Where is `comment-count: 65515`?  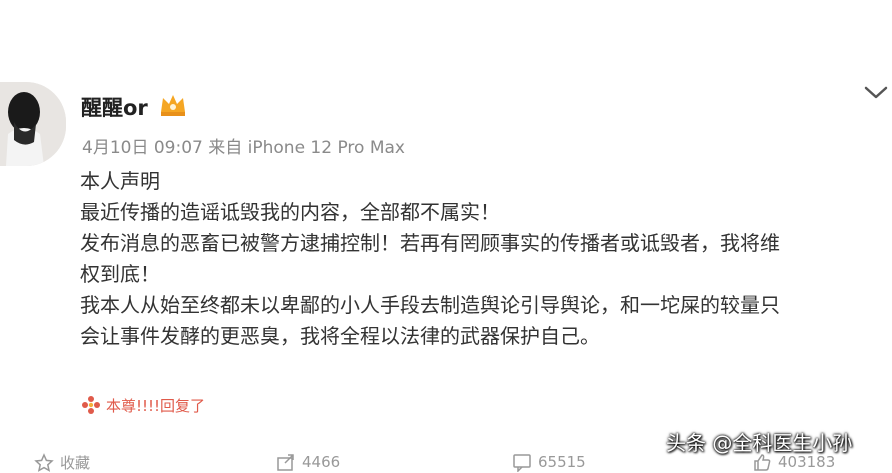 comment-count: 65515 is located at coordinates (562, 462).